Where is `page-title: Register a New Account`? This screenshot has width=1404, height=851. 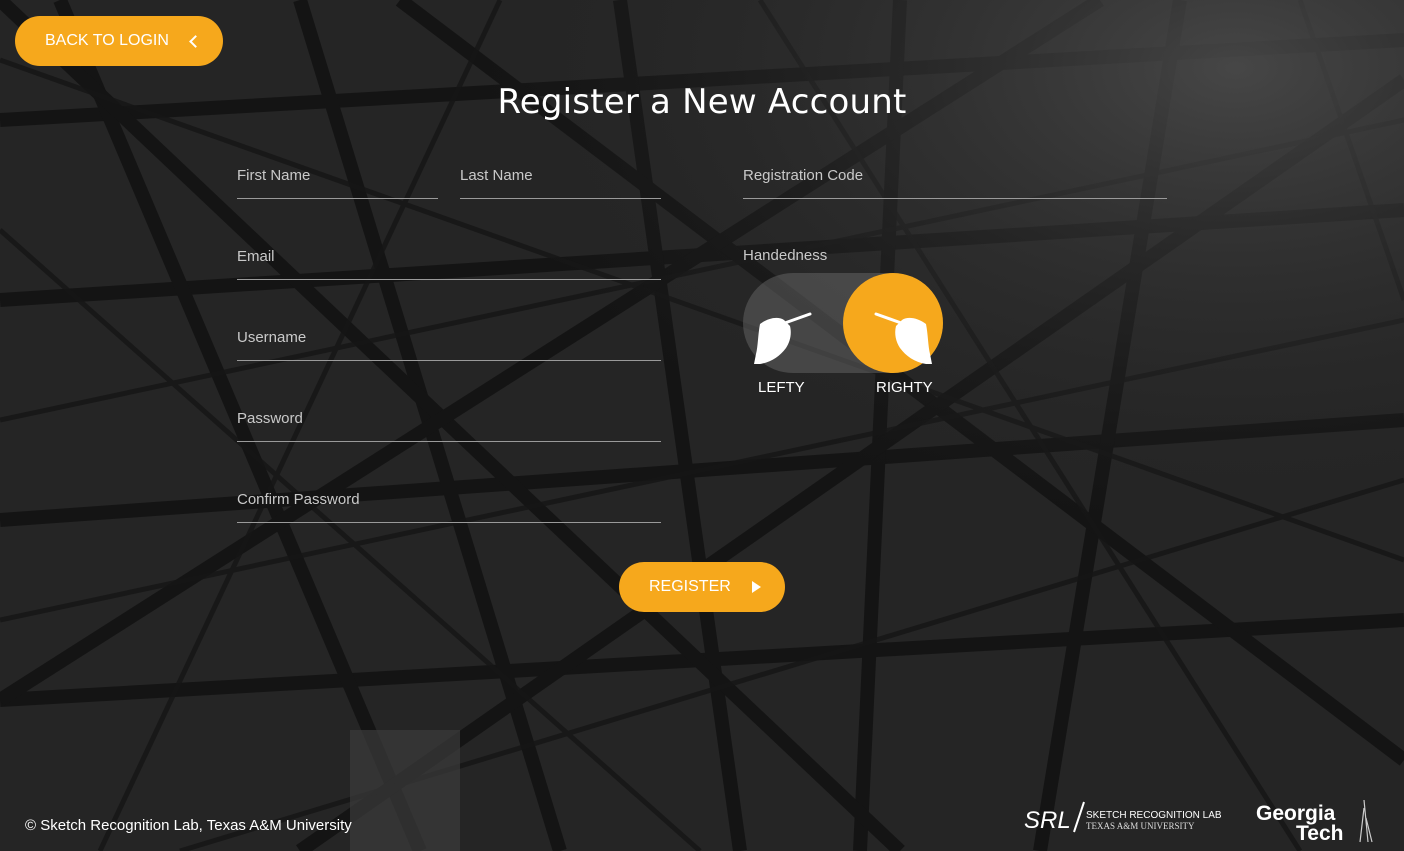
page-title: Register a New Account is located at coordinates (702, 102).